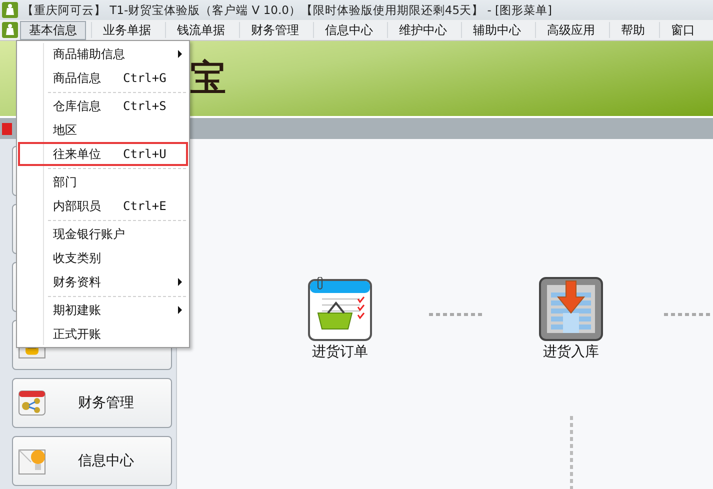 Image resolution: width=713 pixels, height=489 pixels. I want to click on menu-entry: 部门, so click(103, 182).